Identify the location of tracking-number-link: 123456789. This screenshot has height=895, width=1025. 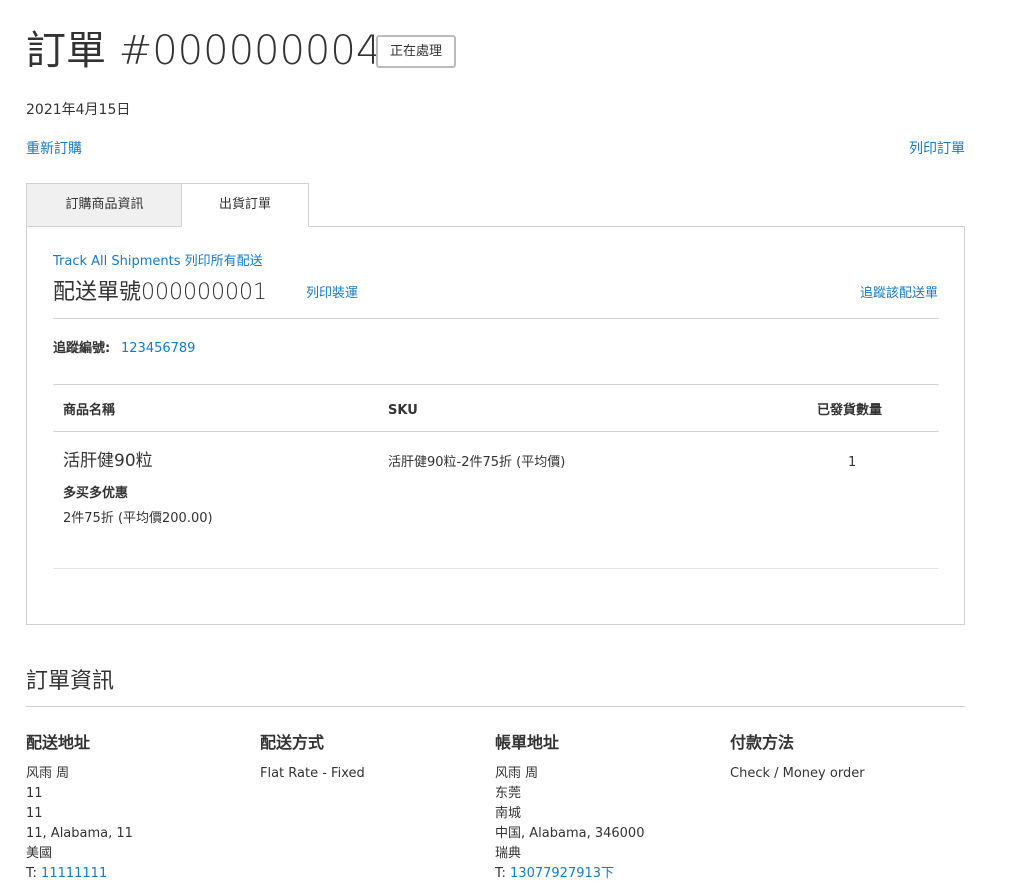
(158, 349).